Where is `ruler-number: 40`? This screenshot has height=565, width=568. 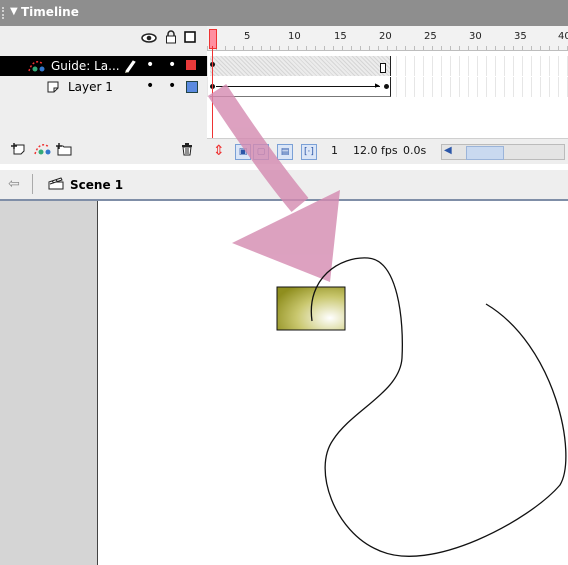 ruler-number: 40 is located at coordinates (563, 36).